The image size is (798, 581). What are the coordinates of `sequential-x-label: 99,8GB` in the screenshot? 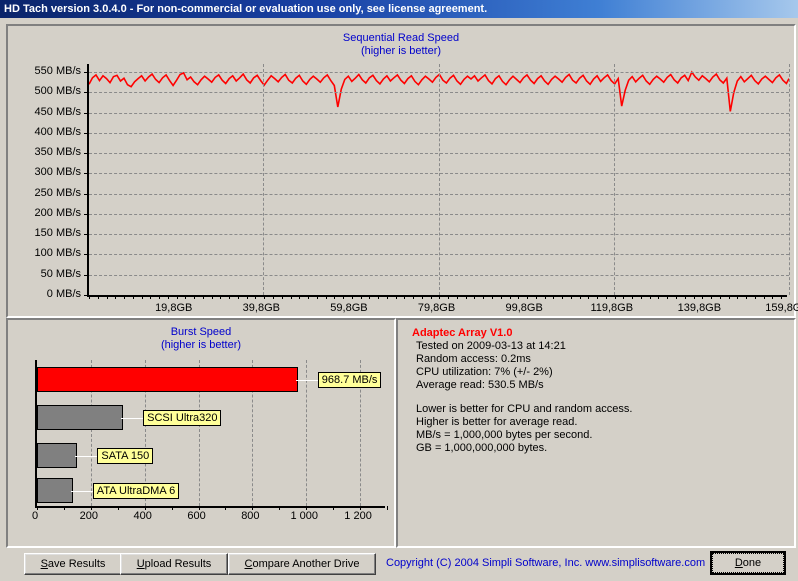 It's located at (524, 308).